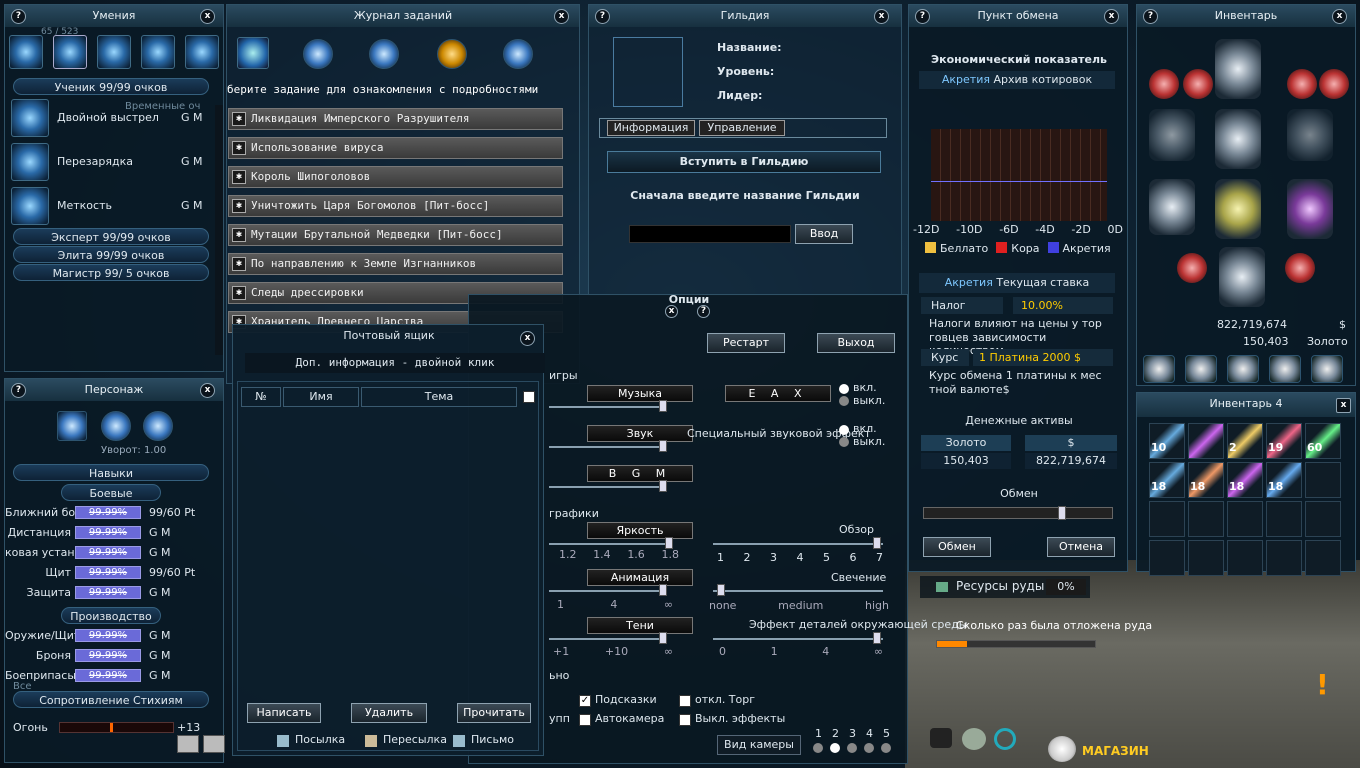  What do you see at coordinates (585, 701) in the screenshot?
I see `hints-checkbox: ✓` at bounding box center [585, 701].